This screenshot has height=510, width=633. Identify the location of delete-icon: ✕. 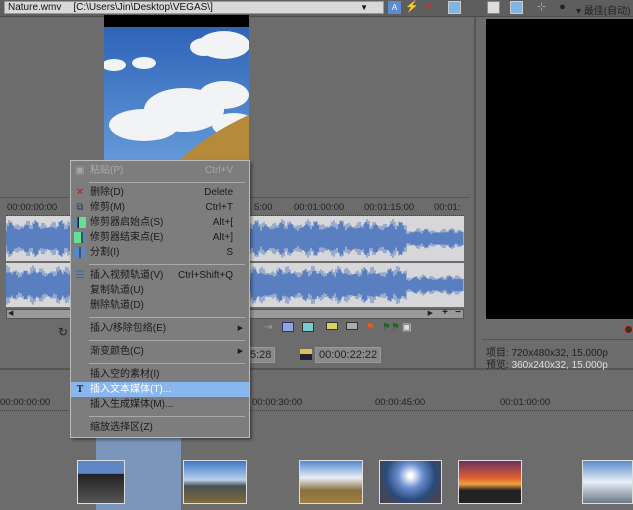
(80, 192).